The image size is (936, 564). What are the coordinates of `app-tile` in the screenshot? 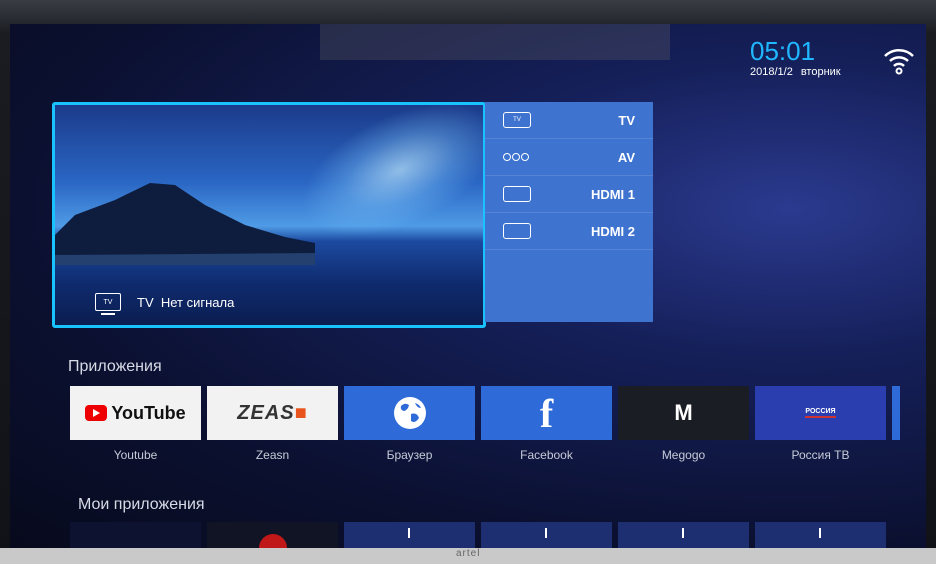 It's located at (409, 413).